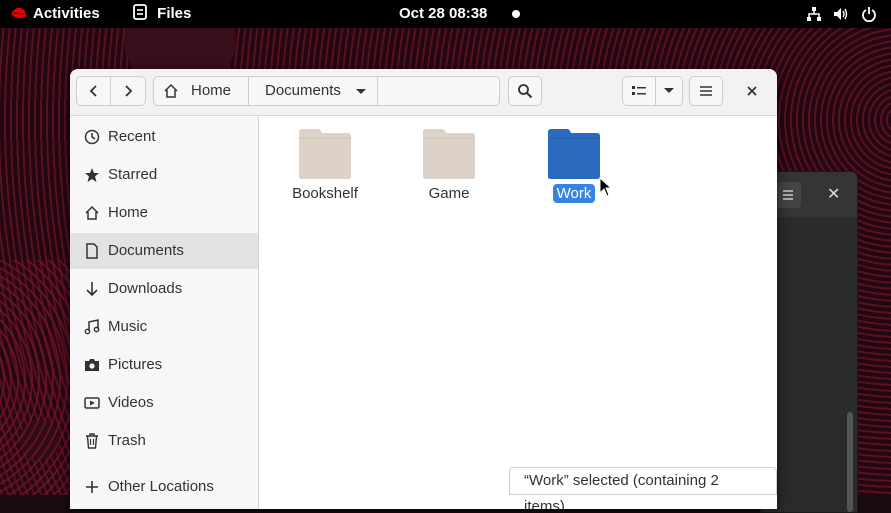  I want to click on forward-button, so click(128, 91).